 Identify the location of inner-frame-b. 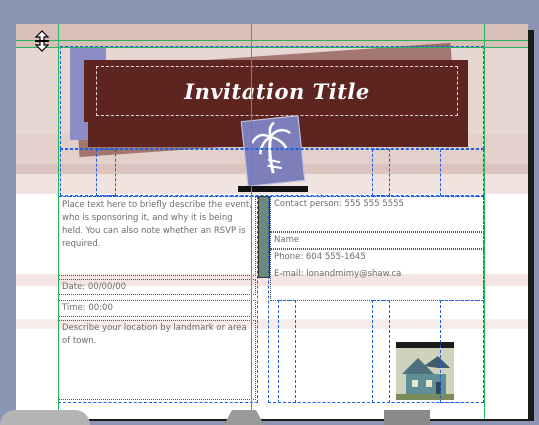
(381, 172).